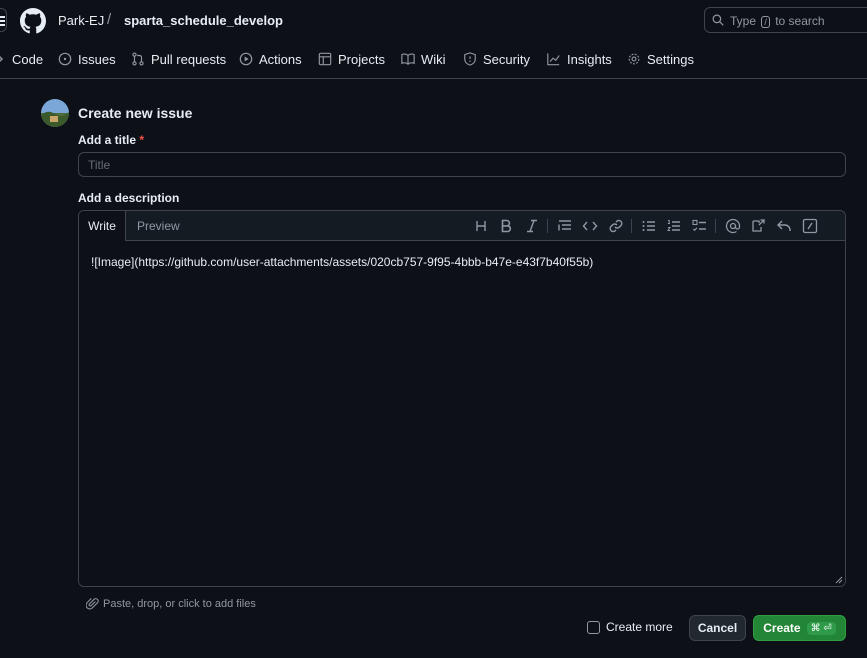 The height and width of the screenshot is (658, 867). Describe the element at coordinates (325, 59) in the screenshot. I see `table-icon` at that location.